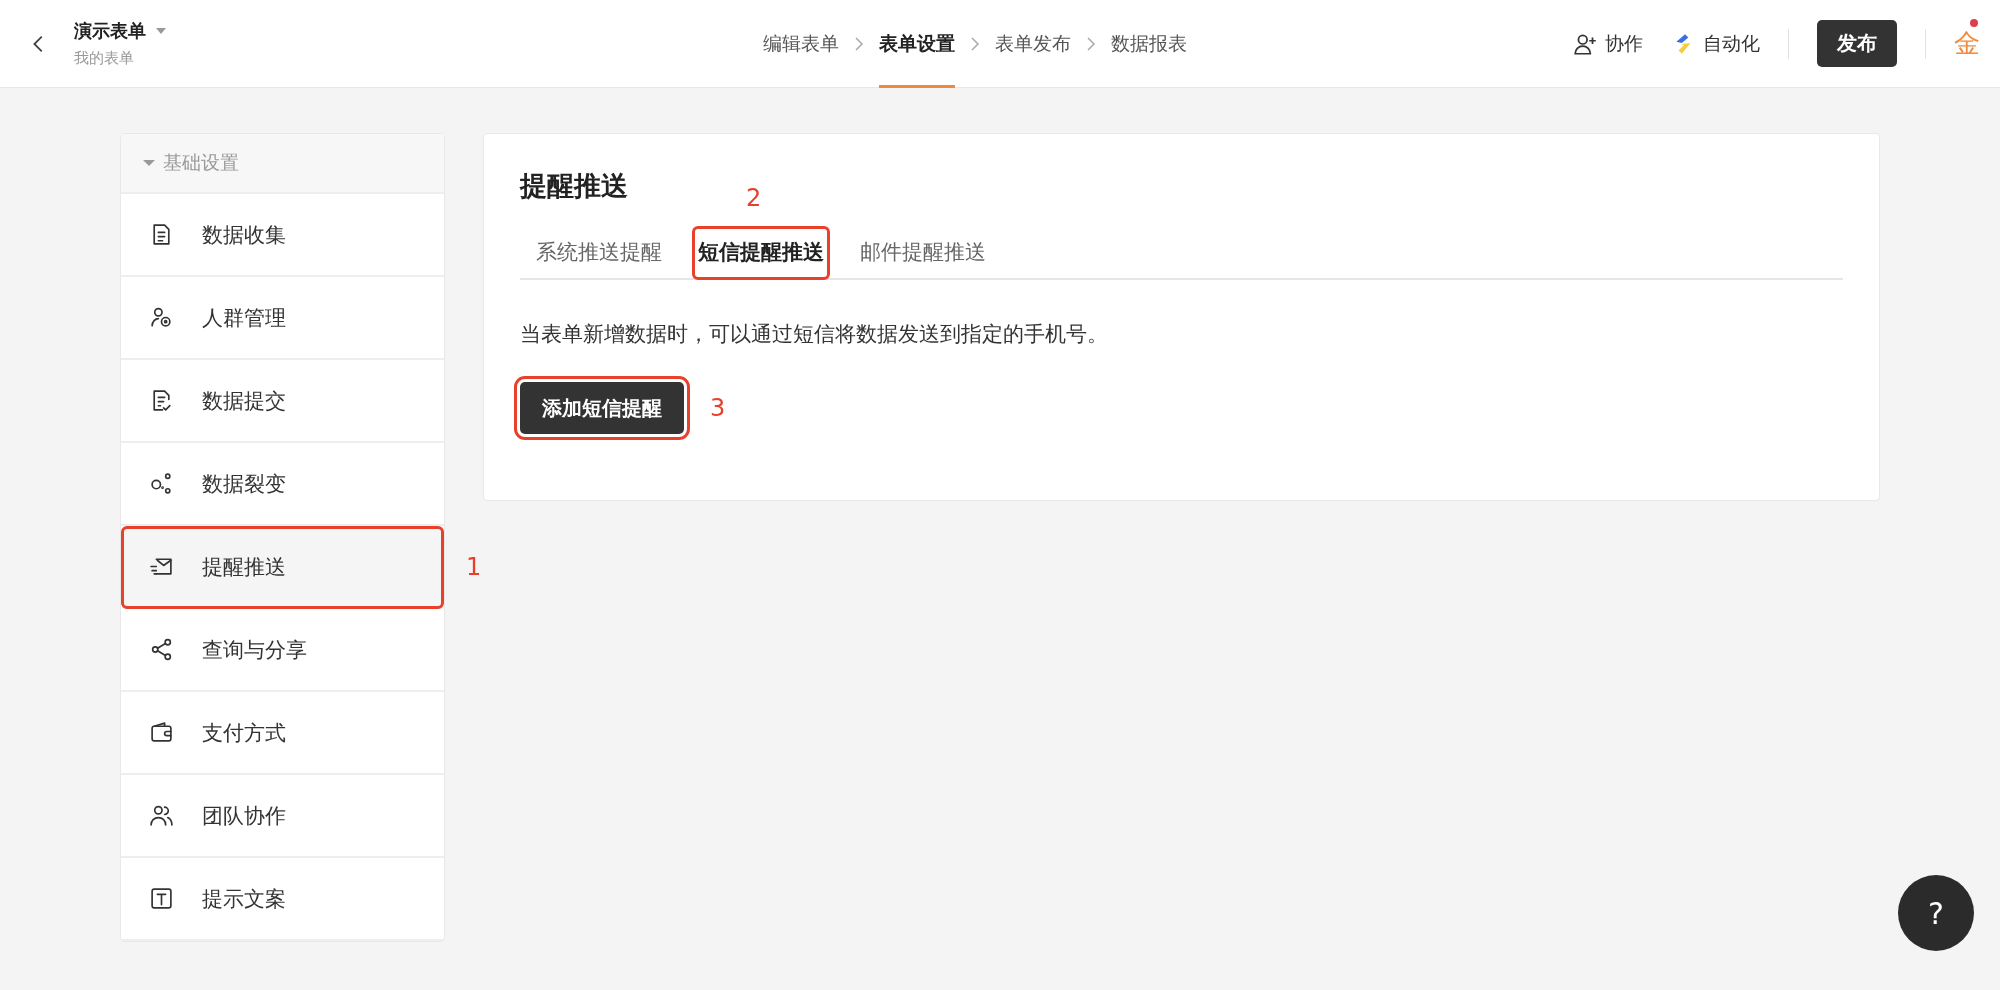 Image resolution: width=2000 pixels, height=990 pixels. I want to click on help-button: ?, so click(1936, 913).